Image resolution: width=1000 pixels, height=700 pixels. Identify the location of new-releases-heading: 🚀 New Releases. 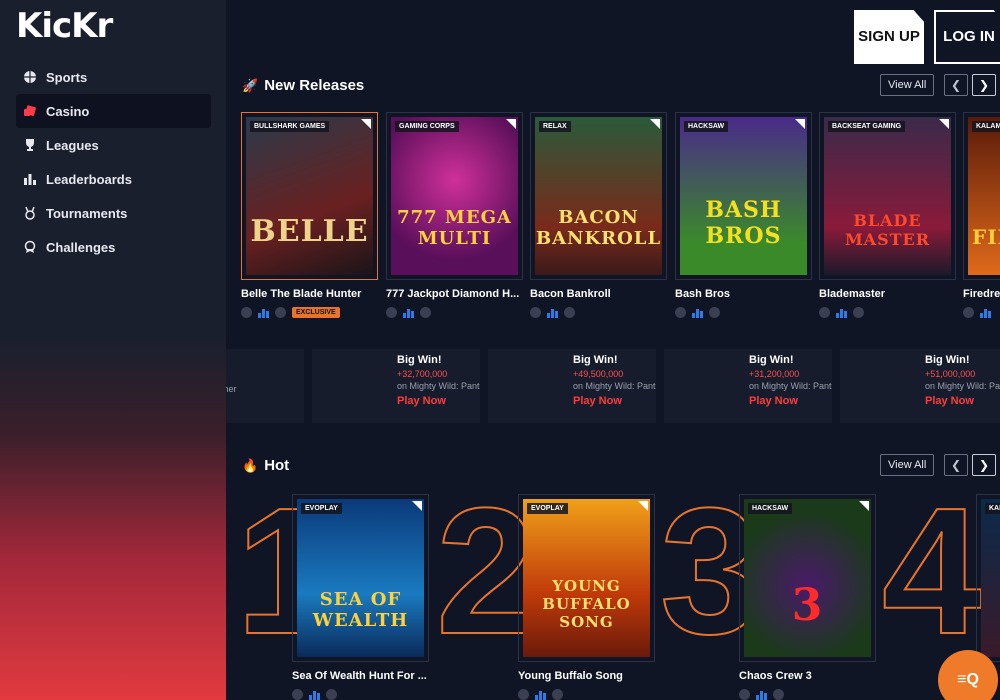
(303, 85).